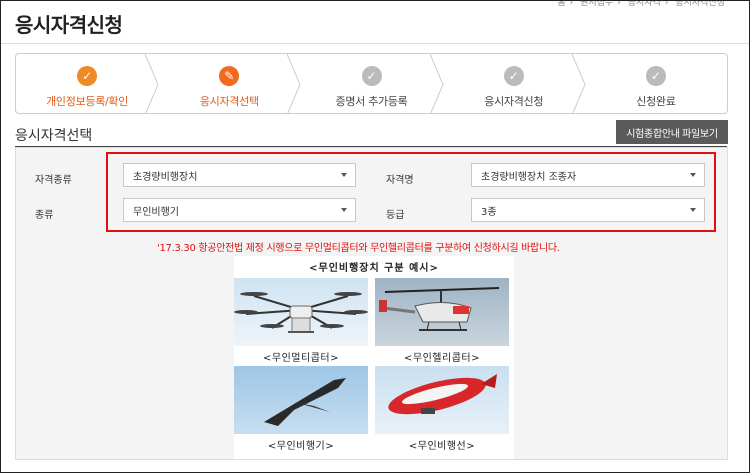 The image size is (750, 473). I want to click on title-divider, so click(375, 43).